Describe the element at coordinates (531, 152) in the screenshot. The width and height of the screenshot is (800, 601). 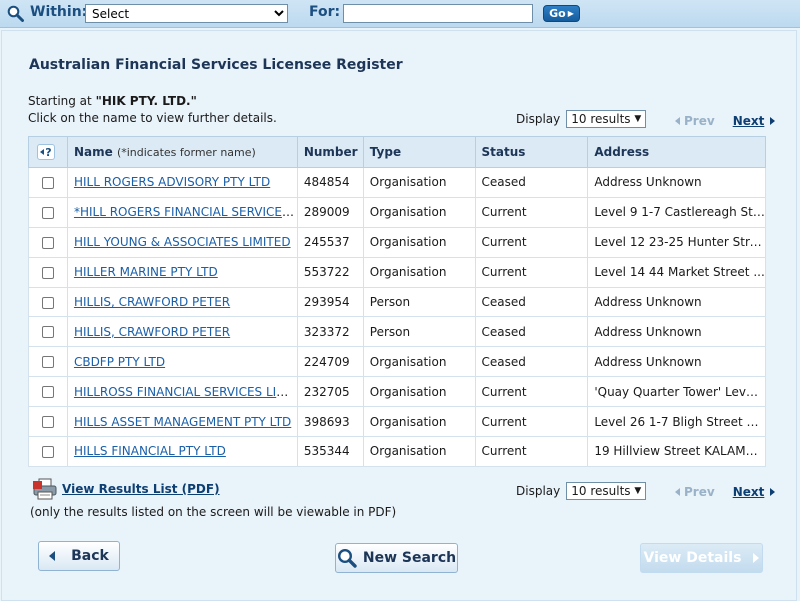
I see `status-column-header: Status` at that location.